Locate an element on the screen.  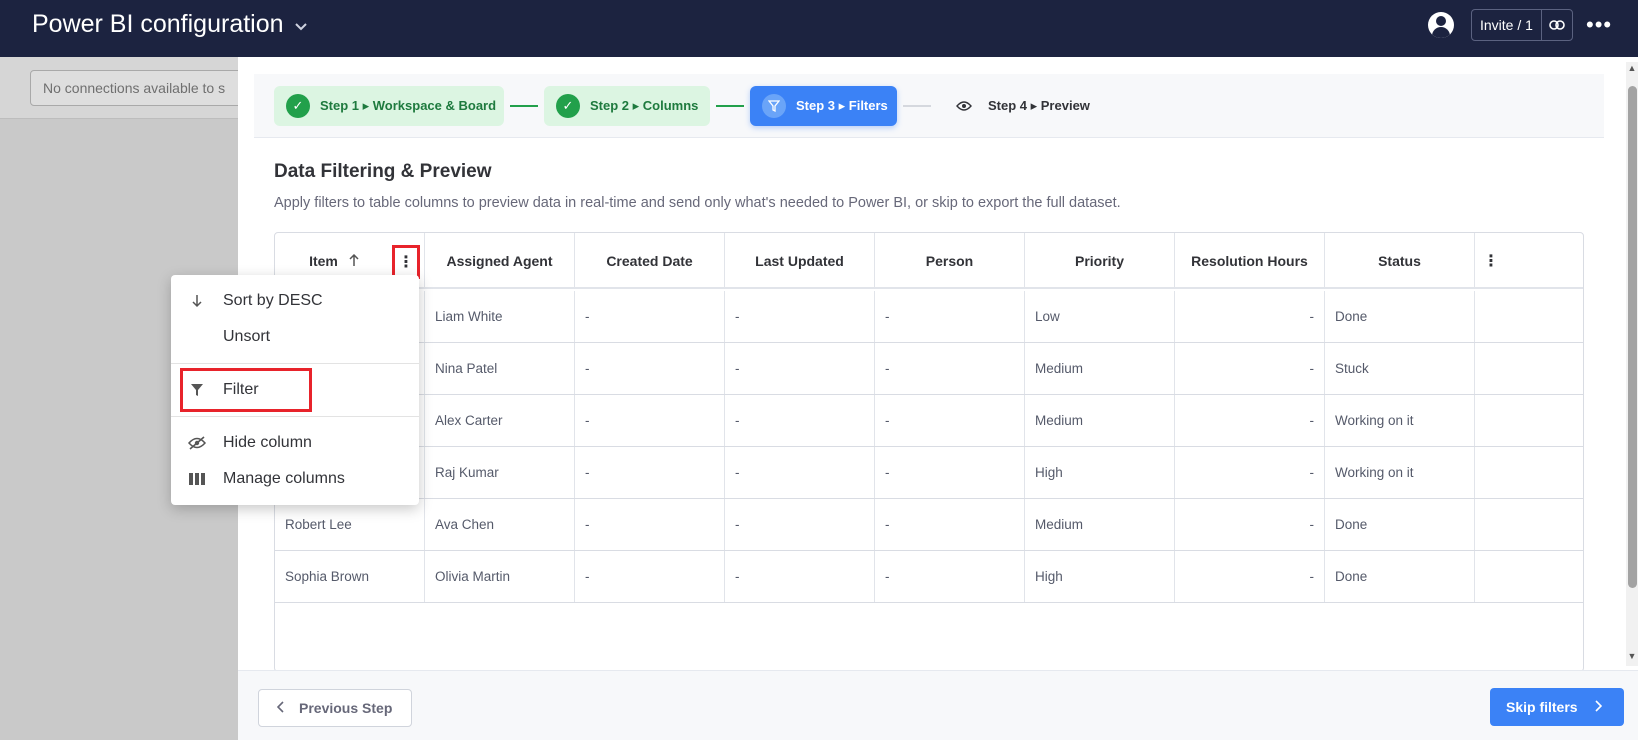
previous-step-button: Previous Step is located at coordinates (335, 708).